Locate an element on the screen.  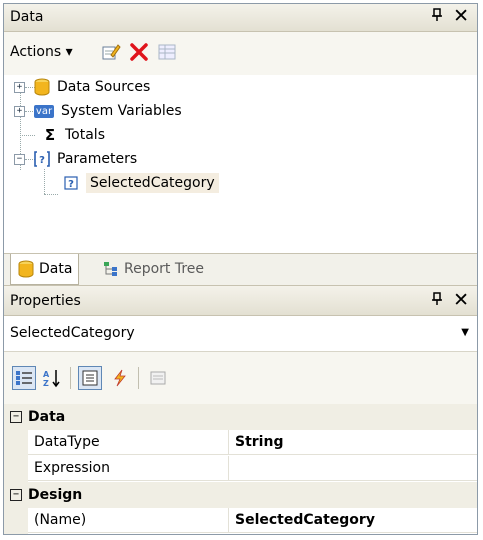
category-data: − Data is located at coordinates (240, 417).